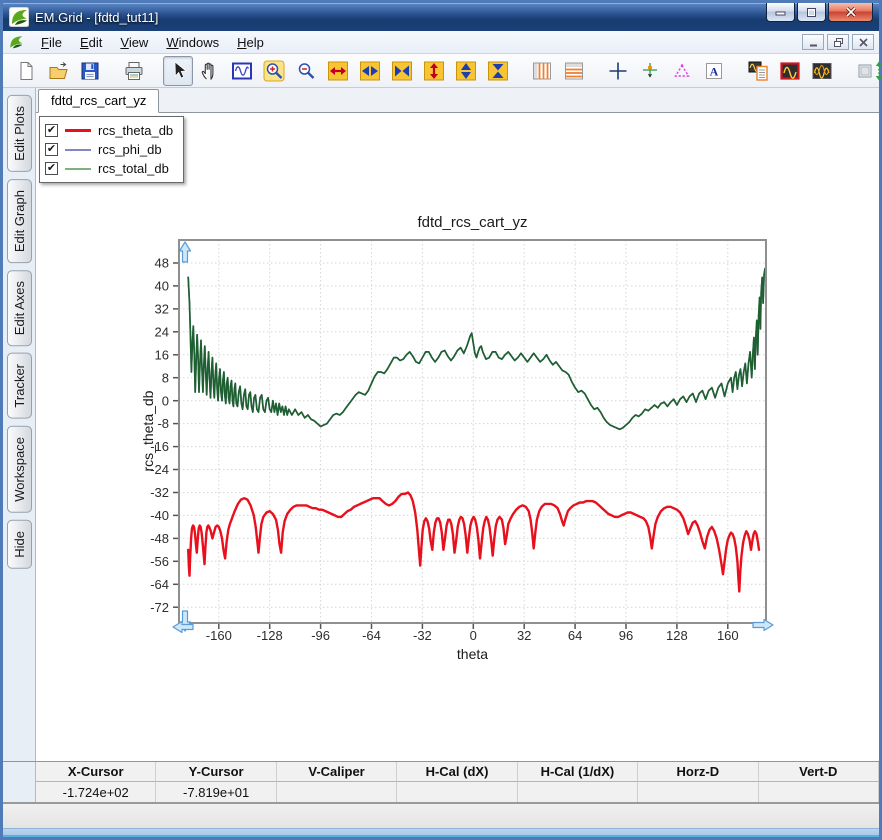 This screenshot has width=882, height=840. I want to click on x-tick-label: 160, so click(728, 635).